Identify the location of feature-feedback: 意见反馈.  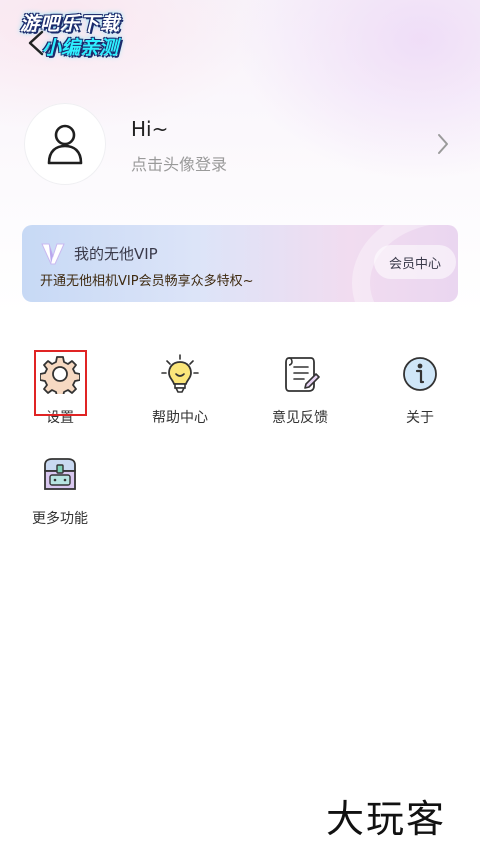
(300, 394).